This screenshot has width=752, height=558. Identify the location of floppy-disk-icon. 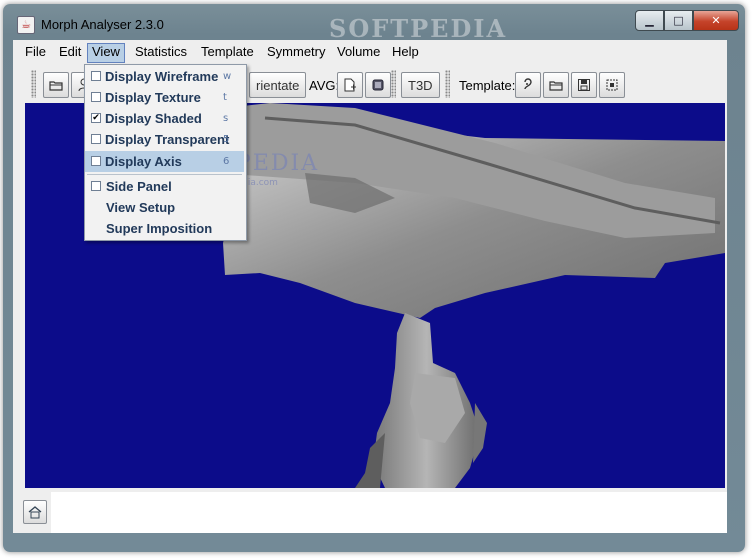
(584, 85).